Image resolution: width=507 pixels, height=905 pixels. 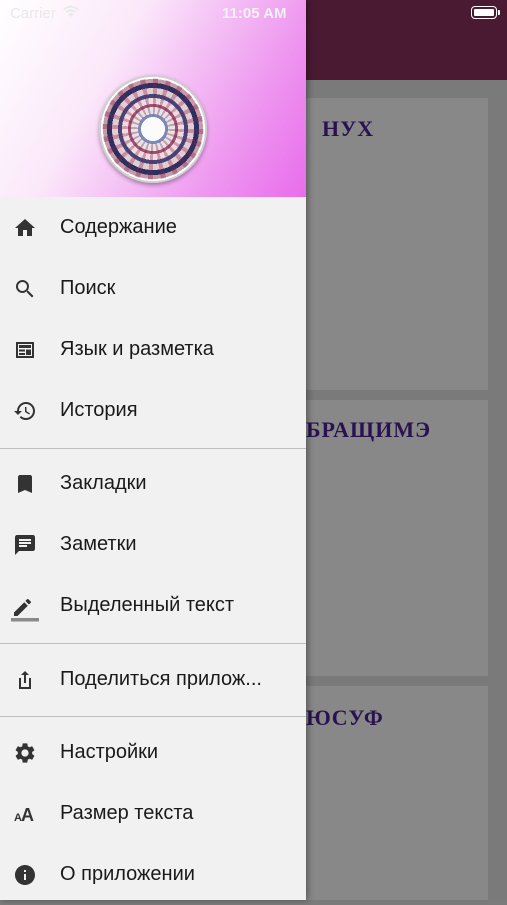 What do you see at coordinates (25, 753) in the screenshot?
I see `gear-icon` at bounding box center [25, 753].